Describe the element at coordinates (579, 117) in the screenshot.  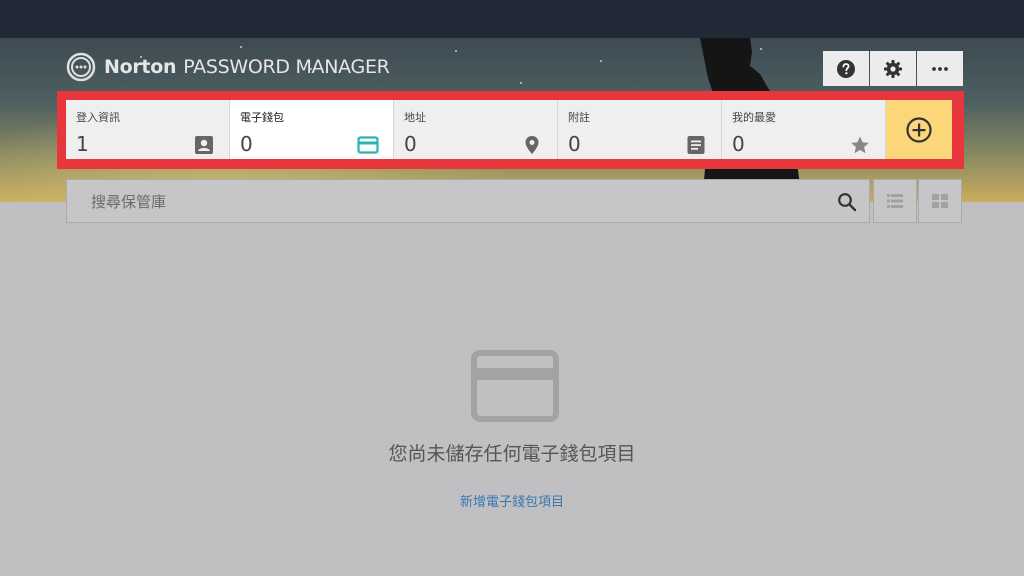
I see `tab-label: 附註` at that location.